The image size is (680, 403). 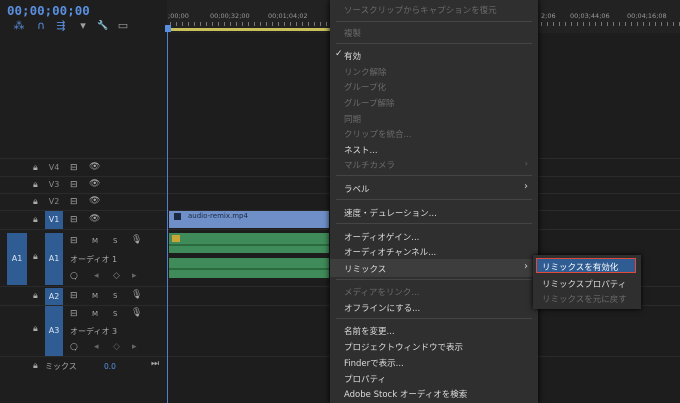 I want to click on ruler-tick-label: 00;04;16;08, so click(x=647, y=16).